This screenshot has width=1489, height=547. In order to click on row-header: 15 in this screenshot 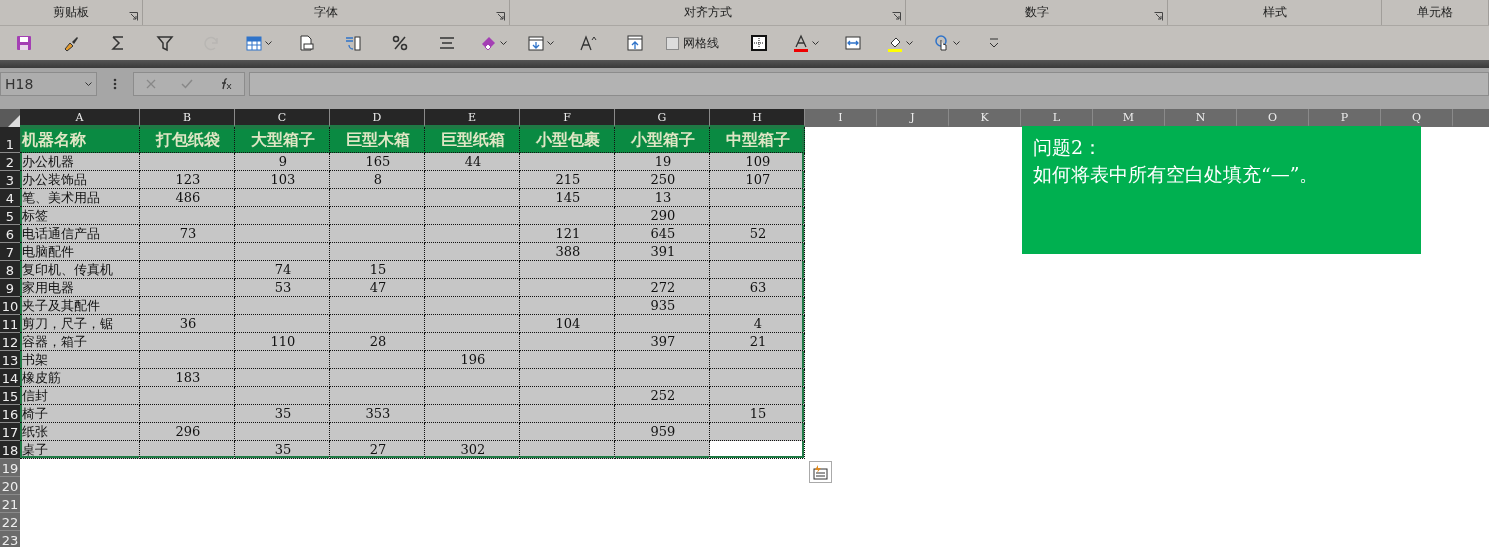, I will do `click(10, 396)`.